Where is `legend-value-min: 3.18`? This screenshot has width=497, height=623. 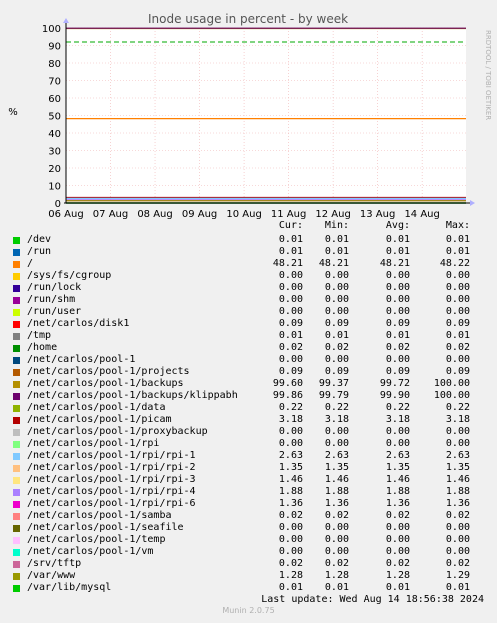
legend-value-min: 3.18 is located at coordinates (336, 419).